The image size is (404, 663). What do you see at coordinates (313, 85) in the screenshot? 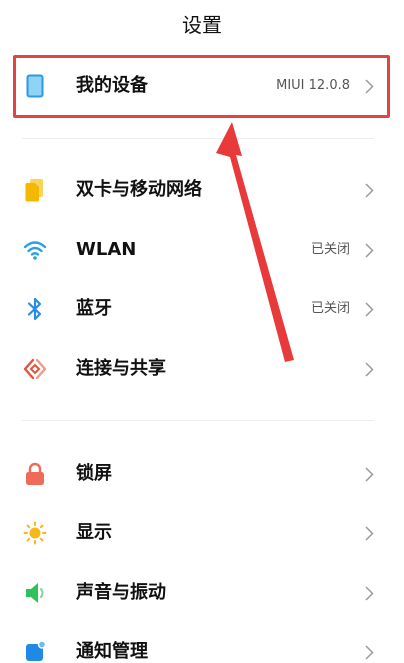
I see `settings-item-value: MIUI 12.0.8` at bounding box center [313, 85].